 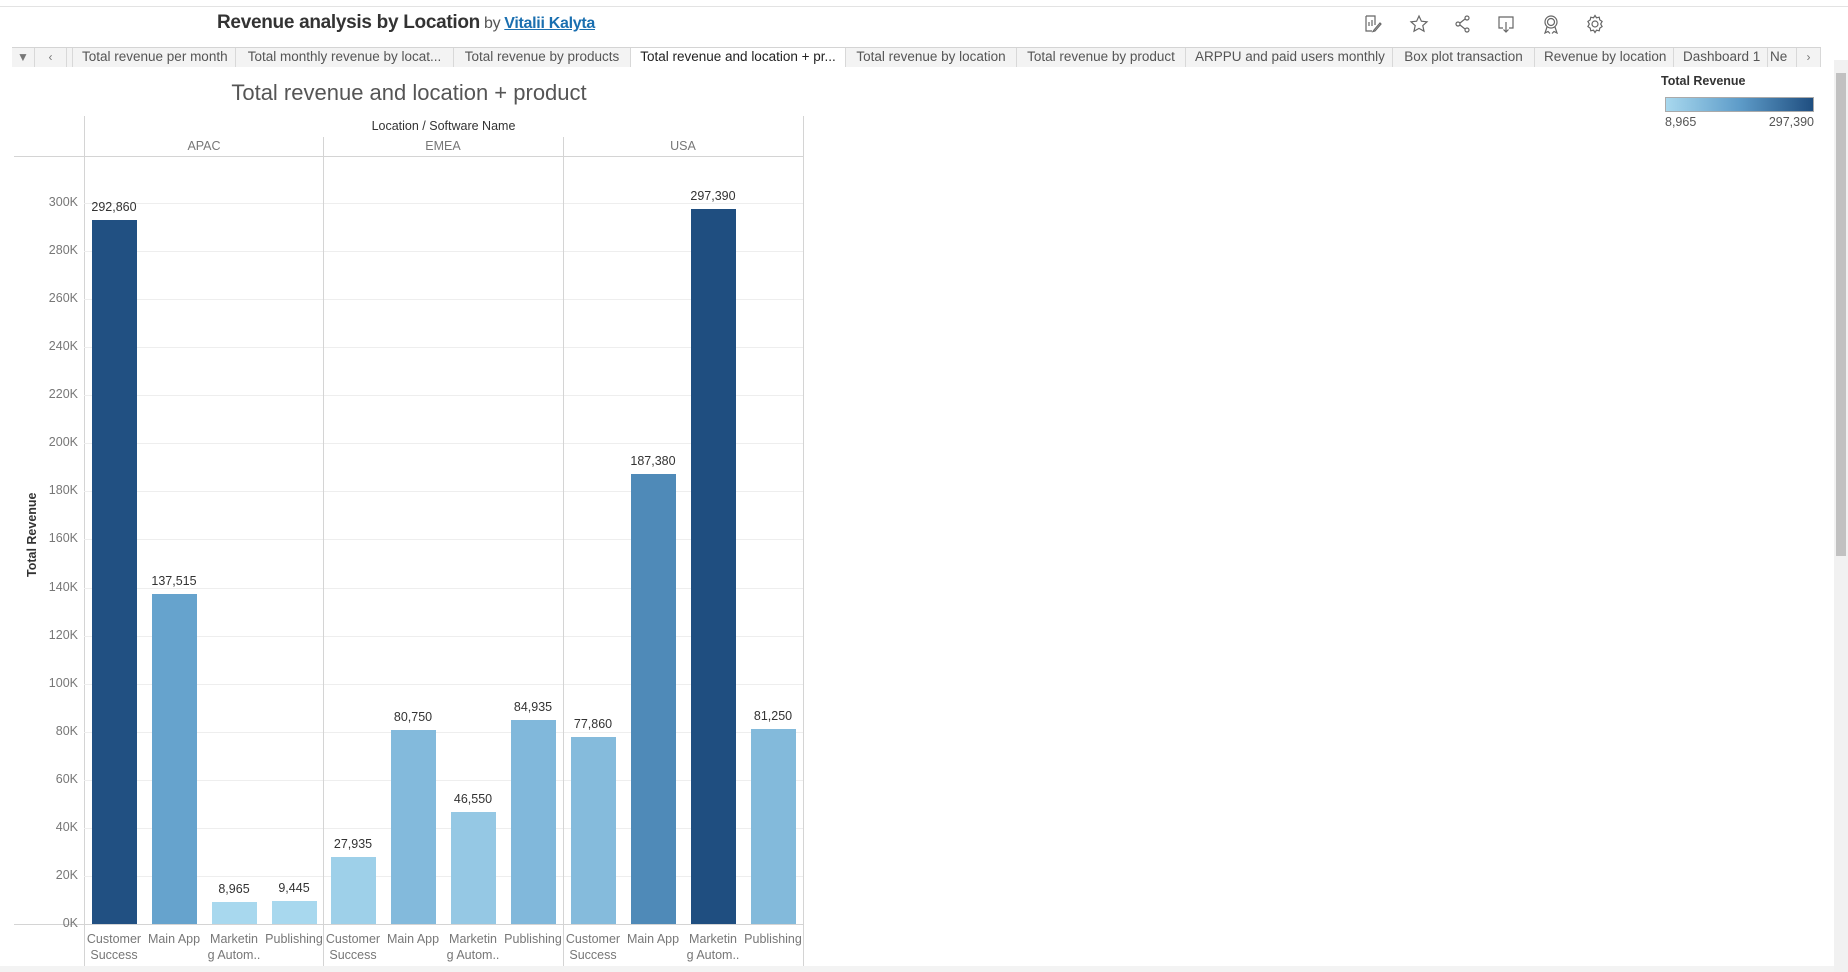 I want to click on y-tick-label: 300K, so click(x=63, y=202).